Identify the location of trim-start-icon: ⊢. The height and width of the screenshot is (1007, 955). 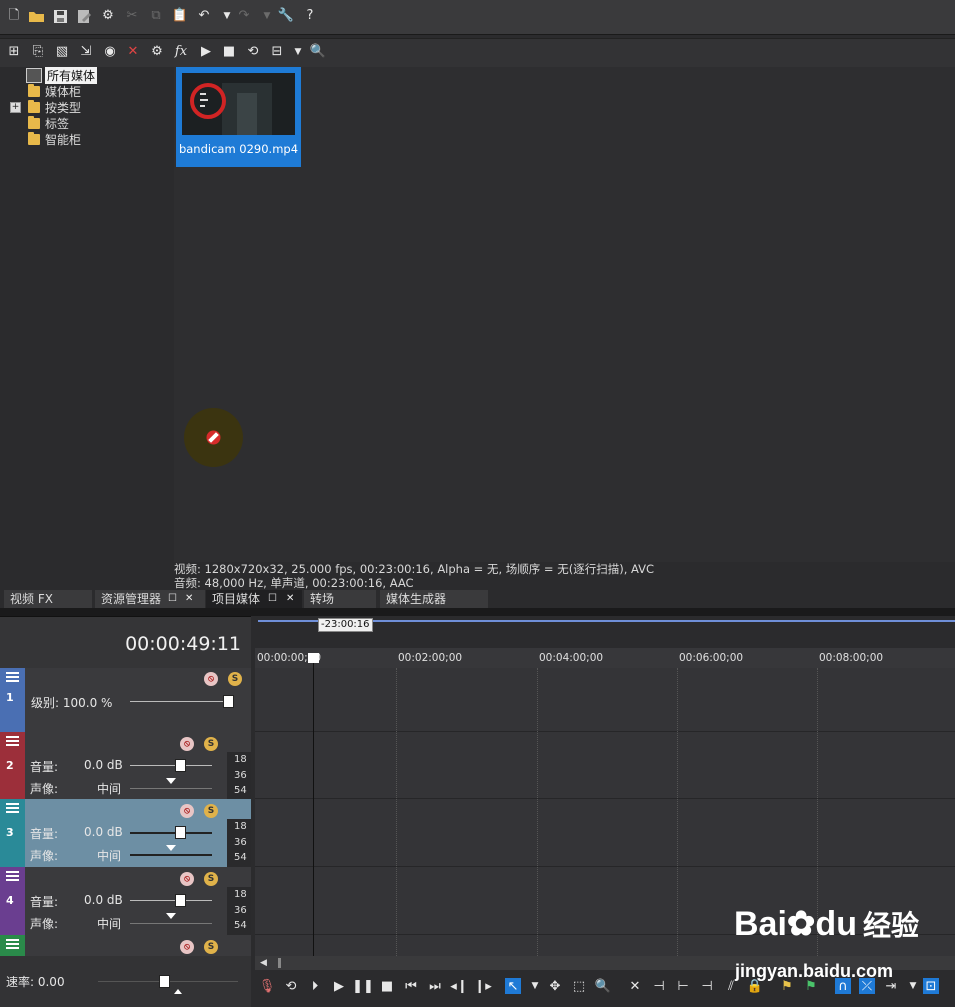
(683, 986).